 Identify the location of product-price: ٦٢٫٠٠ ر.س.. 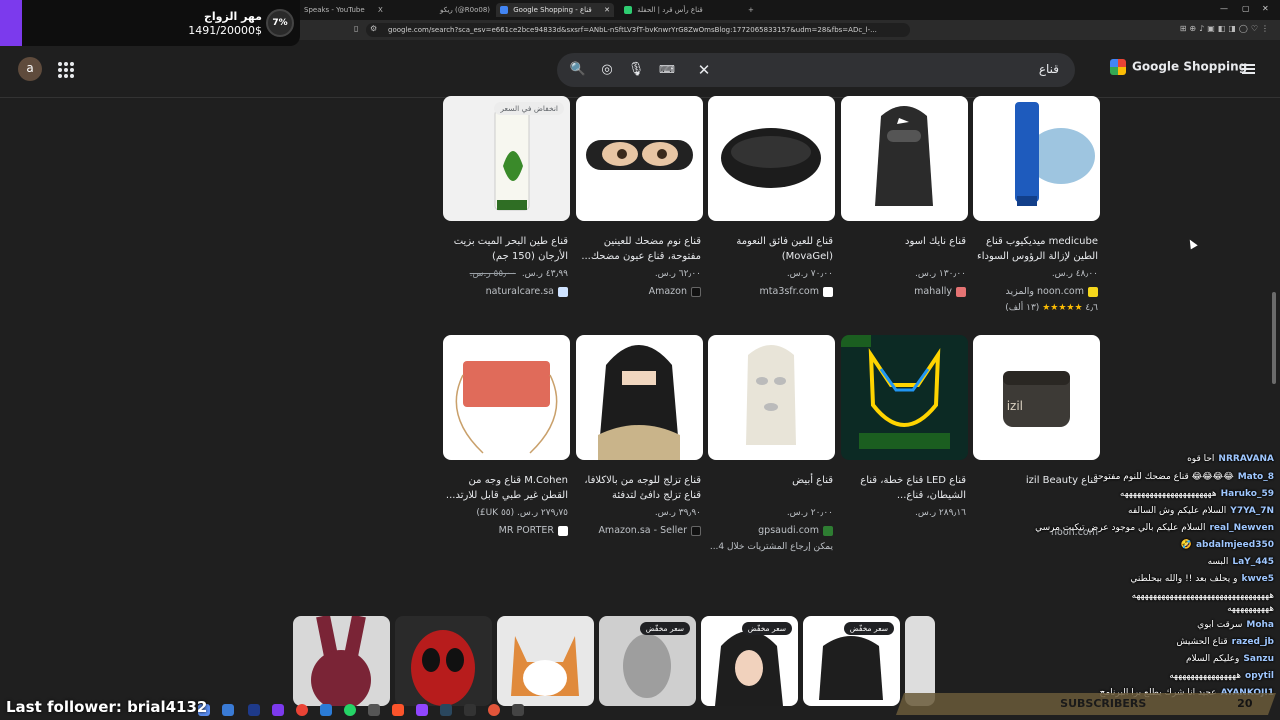
(677, 274).